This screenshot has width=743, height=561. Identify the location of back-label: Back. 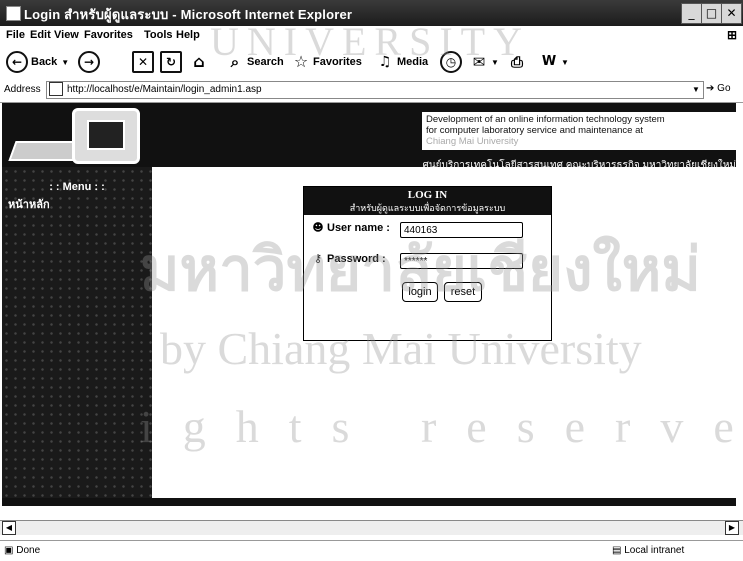
(44, 62).